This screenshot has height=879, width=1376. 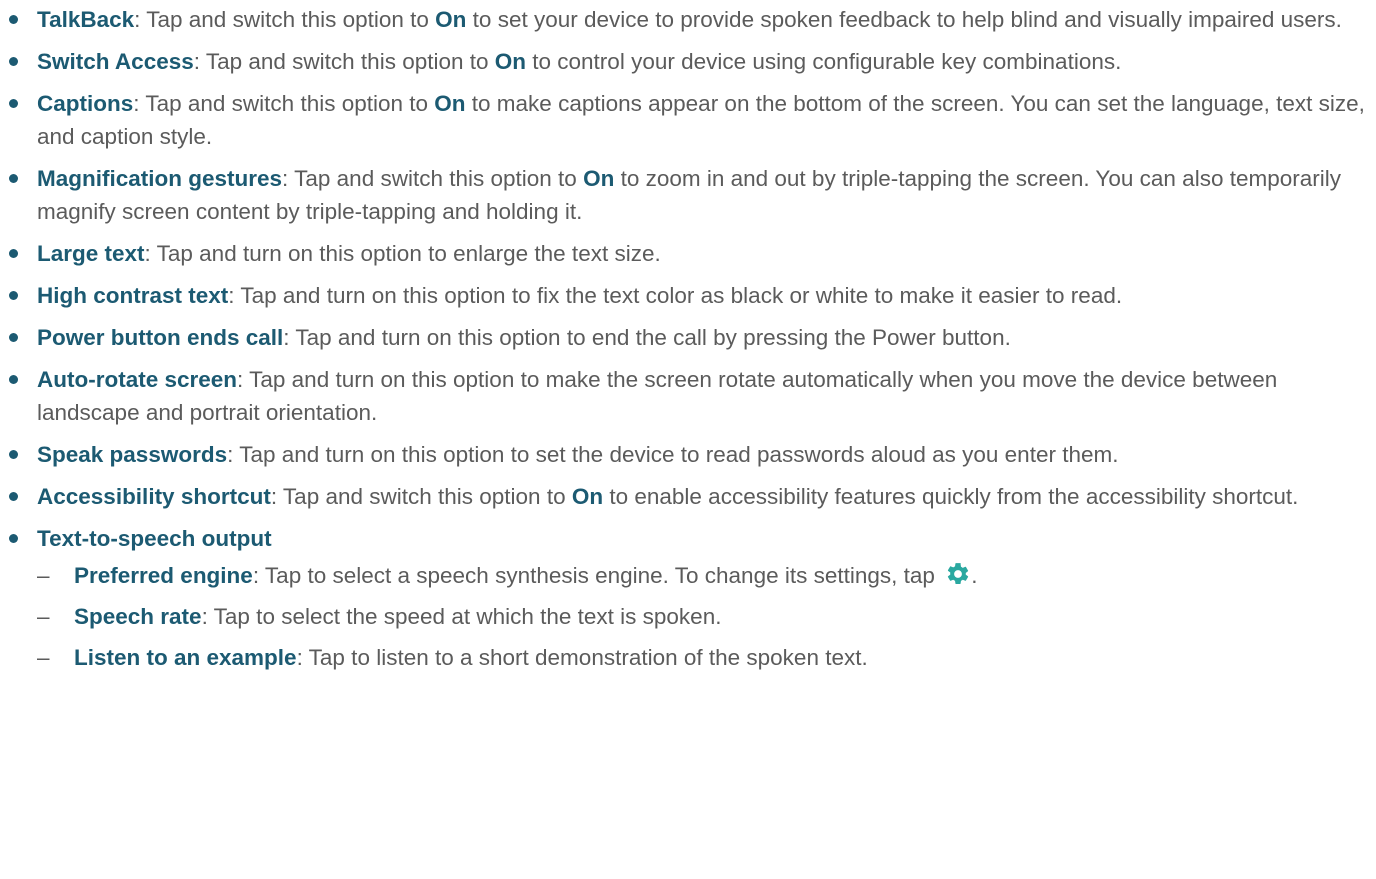 What do you see at coordinates (85, 103) in the screenshot?
I see `term-captions: Captions` at bounding box center [85, 103].